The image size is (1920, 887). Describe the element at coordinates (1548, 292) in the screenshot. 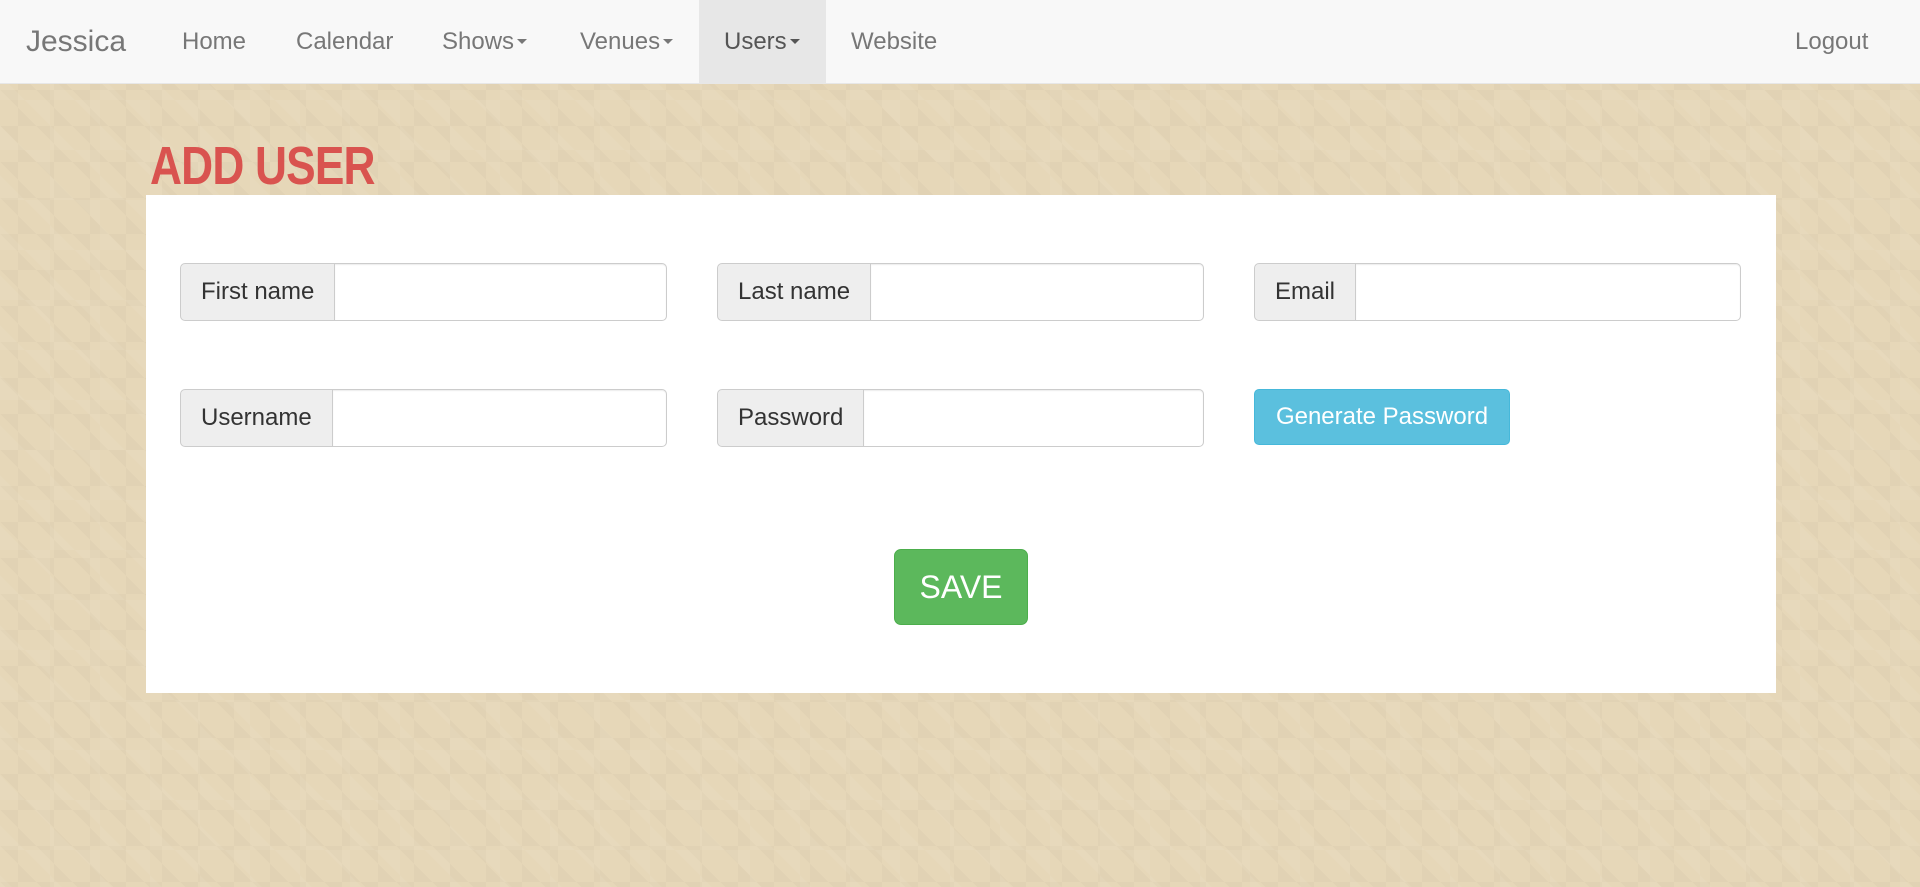

I see `email-input` at that location.